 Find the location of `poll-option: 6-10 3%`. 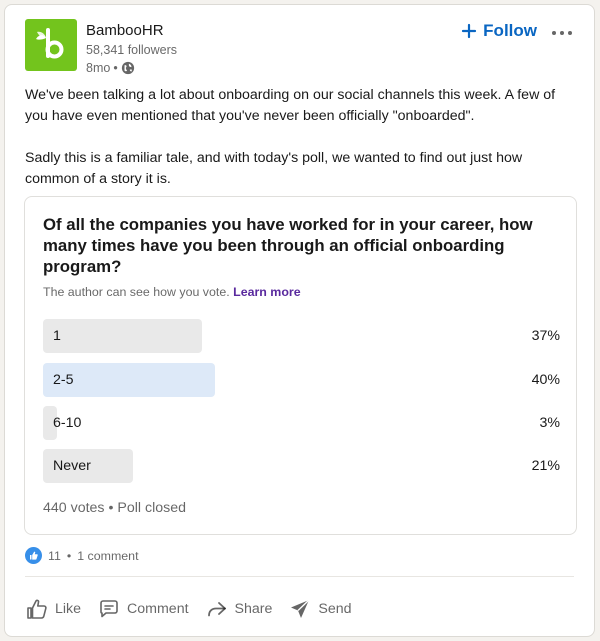

poll-option: 6-10 3% is located at coordinates (301, 423).